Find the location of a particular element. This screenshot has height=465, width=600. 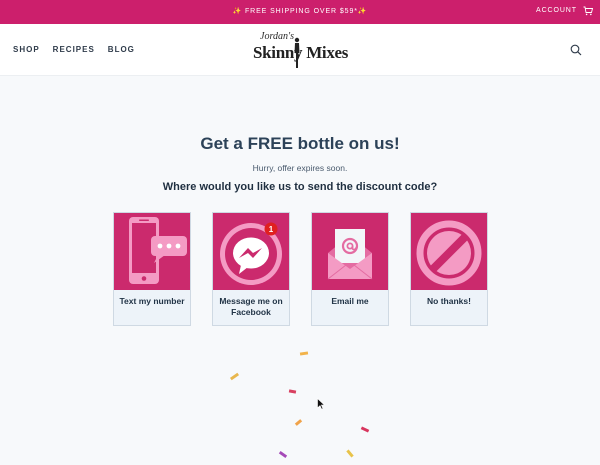

message-facebook-button: 1 Message me on Facebook is located at coordinates (251, 269).